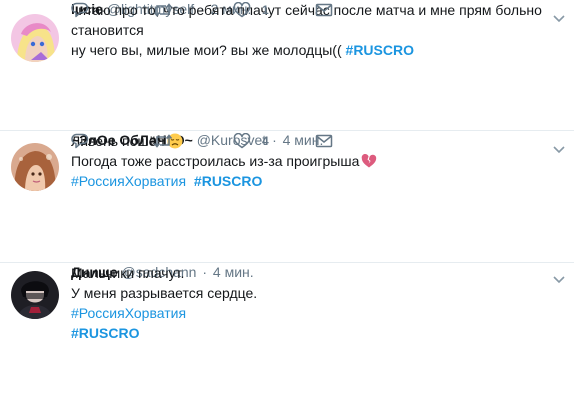 The width and height of the screenshot is (574, 418). Describe the element at coordinates (316, 181) in the screenshot. I see `hashtag-line: #РоссияХорватия #RUSCRO` at that location.